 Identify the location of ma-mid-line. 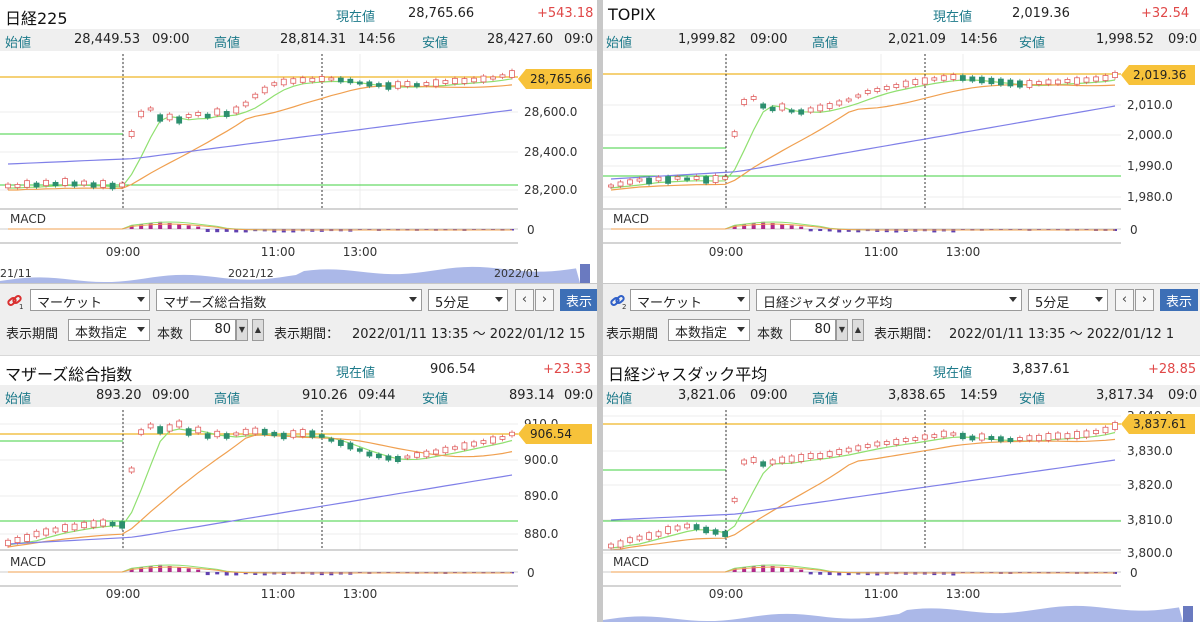
(260, 137).